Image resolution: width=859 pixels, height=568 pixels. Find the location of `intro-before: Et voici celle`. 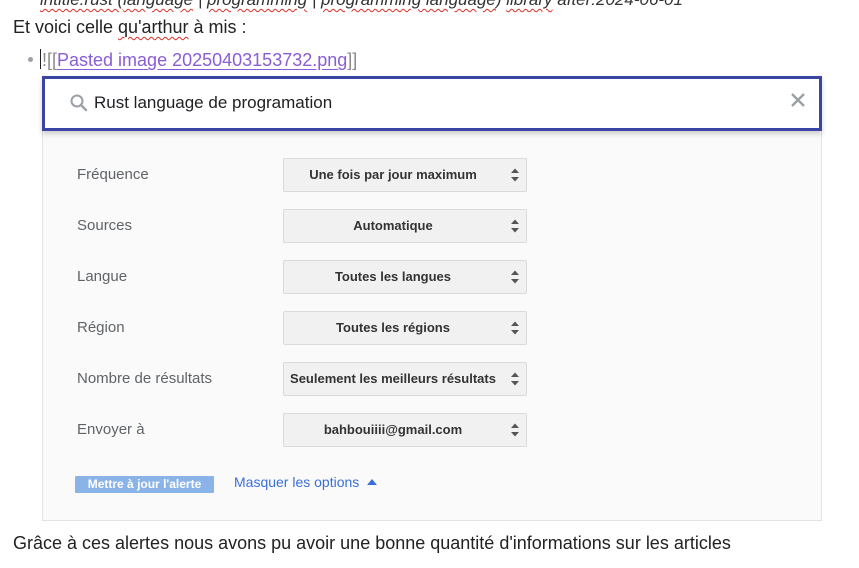

intro-before: Et voici celle is located at coordinates (66, 27).